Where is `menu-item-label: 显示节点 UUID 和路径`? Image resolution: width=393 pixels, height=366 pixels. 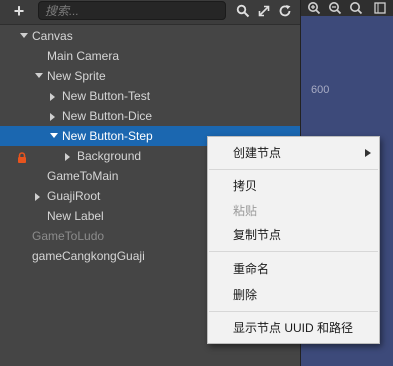 menu-item-label: 显示节点 UUID 和路径 is located at coordinates (293, 328).